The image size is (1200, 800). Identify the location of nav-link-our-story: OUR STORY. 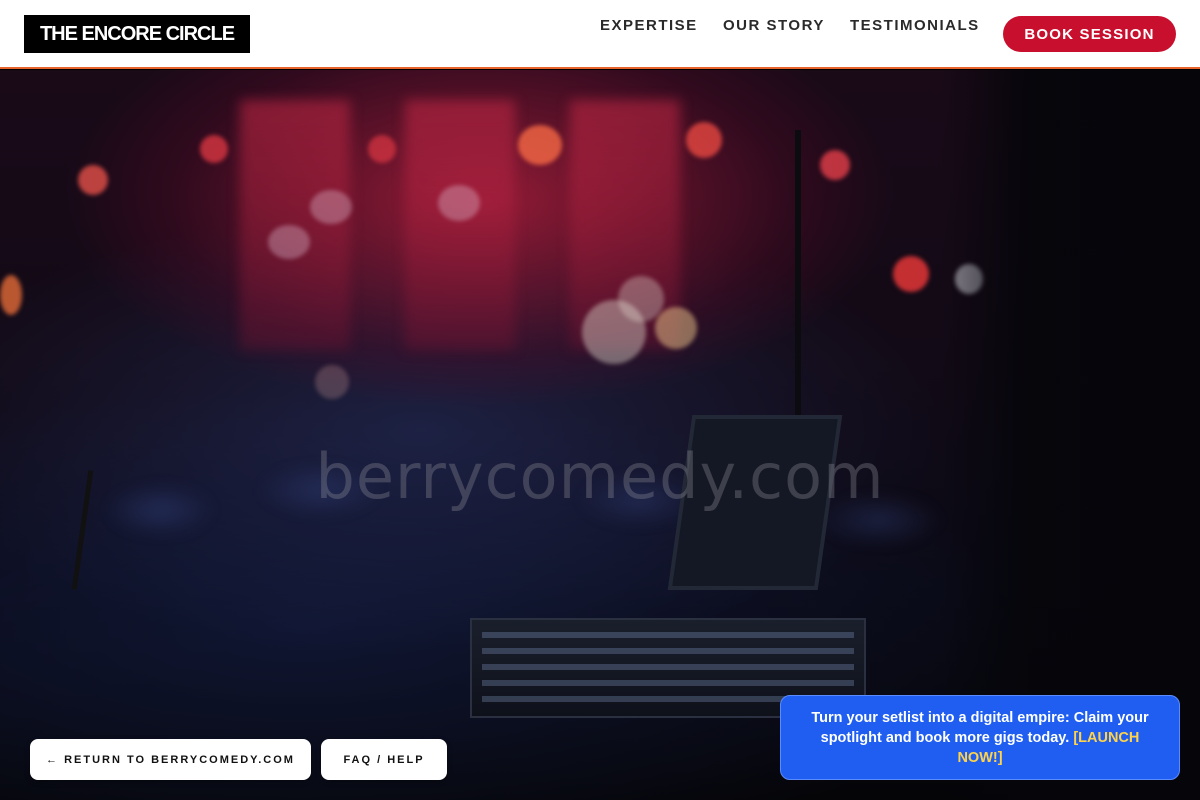
(774, 26).